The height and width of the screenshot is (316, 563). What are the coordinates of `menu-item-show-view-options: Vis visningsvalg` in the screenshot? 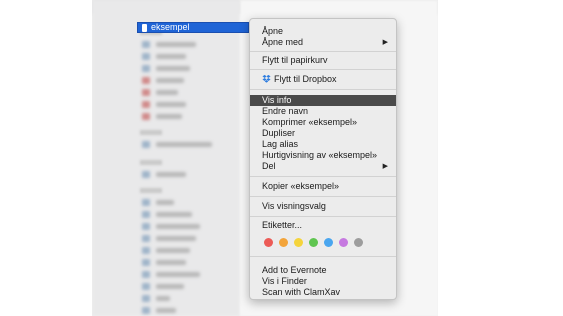 It's located at (323, 206).